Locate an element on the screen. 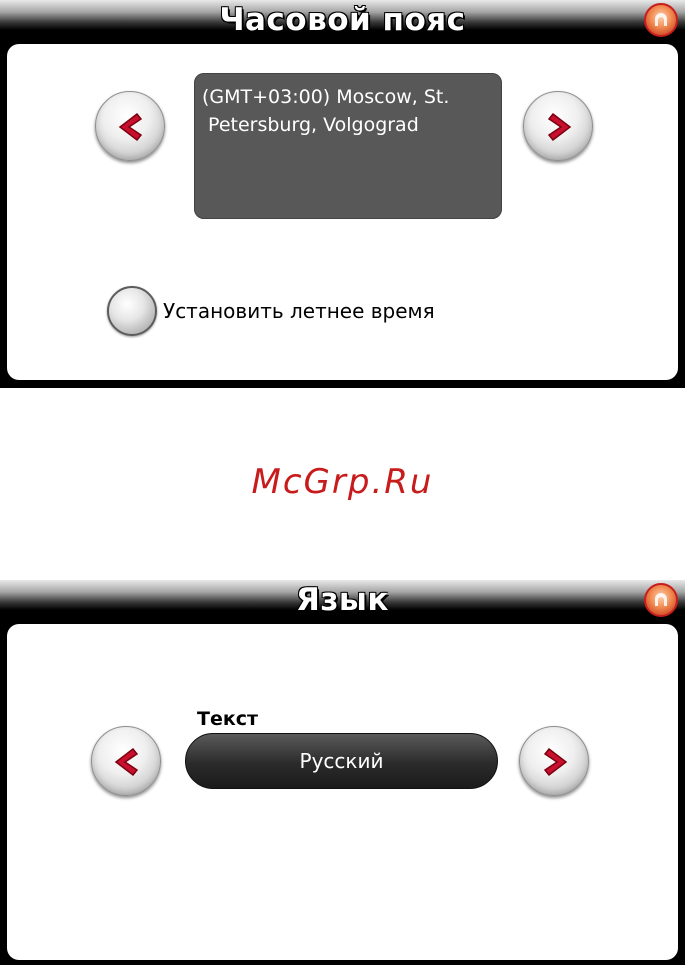 The height and width of the screenshot is (965, 685). next-language-button is located at coordinates (554, 761).